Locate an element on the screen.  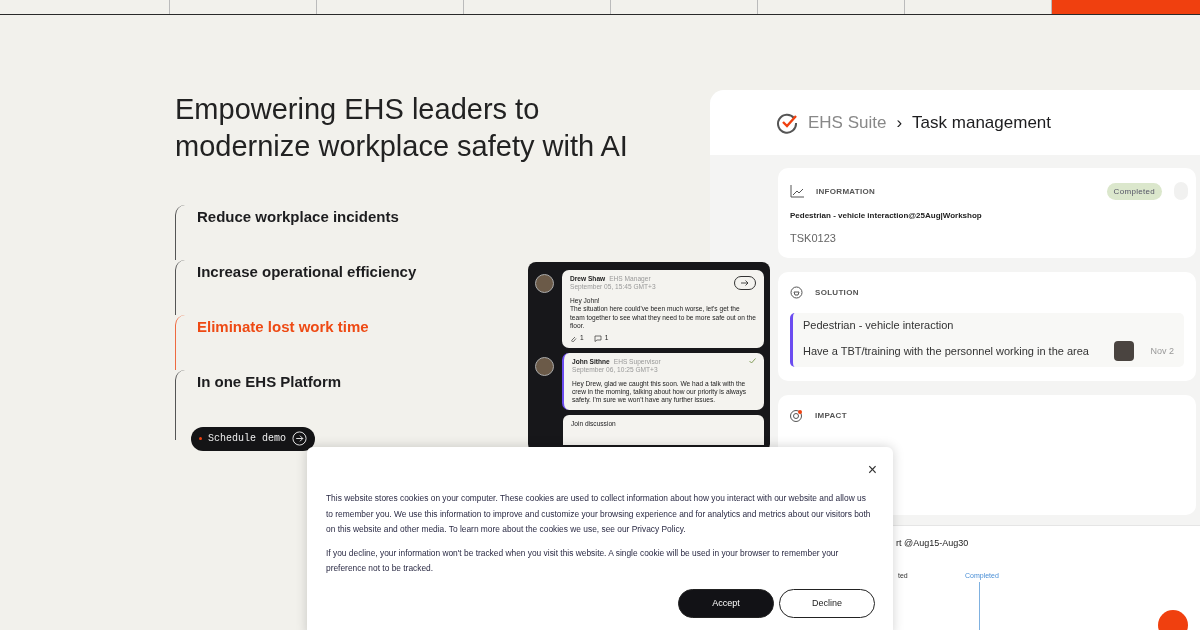
arrow-icon is located at coordinates (745, 283).